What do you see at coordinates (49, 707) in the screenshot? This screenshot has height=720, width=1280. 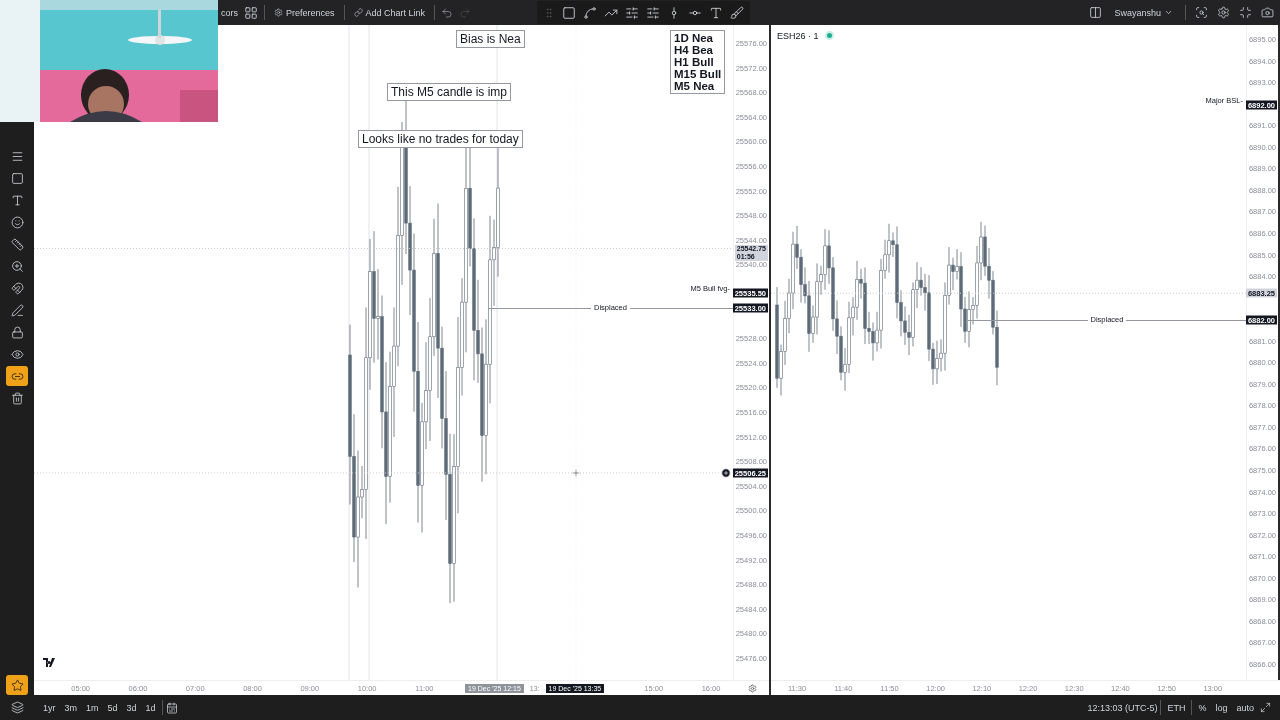 I see `range-button: 1yr` at bounding box center [49, 707].